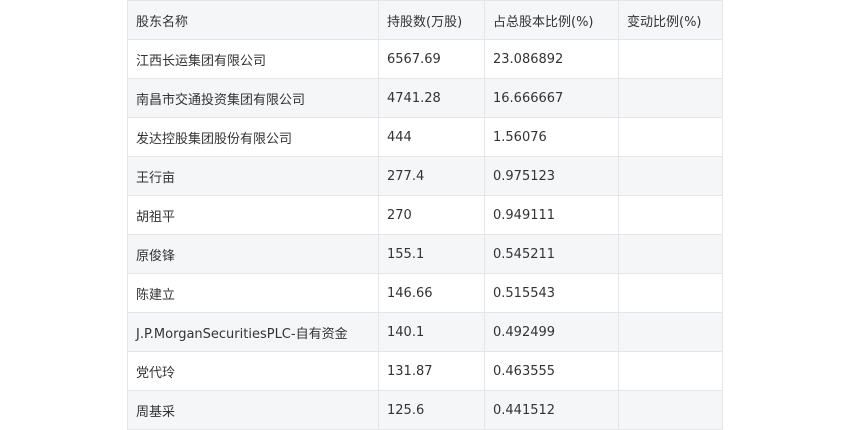  What do you see at coordinates (551, 20) in the screenshot?
I see `header-share-ratio: 占总股本比例(%)` at bounding box center [551, 20].